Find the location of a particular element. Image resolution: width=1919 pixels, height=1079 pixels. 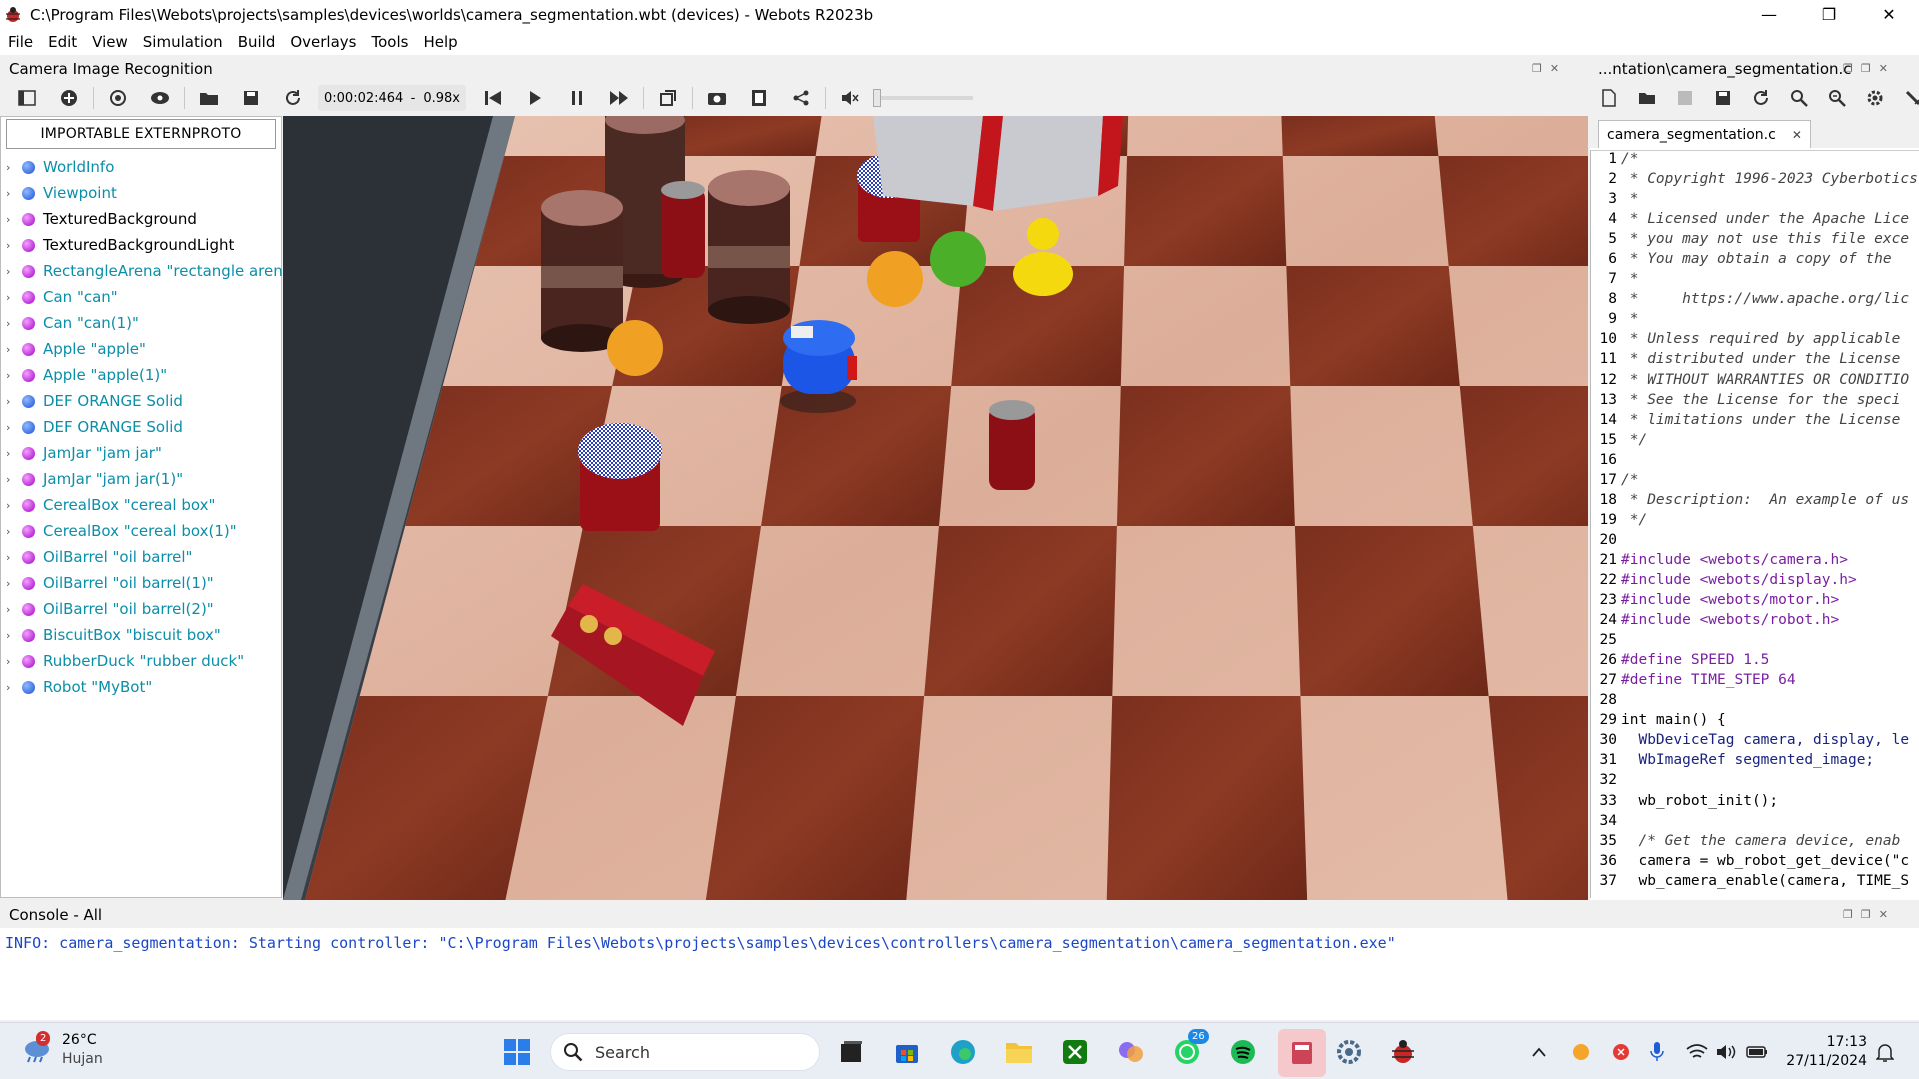

battery-icon is located at coordinates (1757, 1052).